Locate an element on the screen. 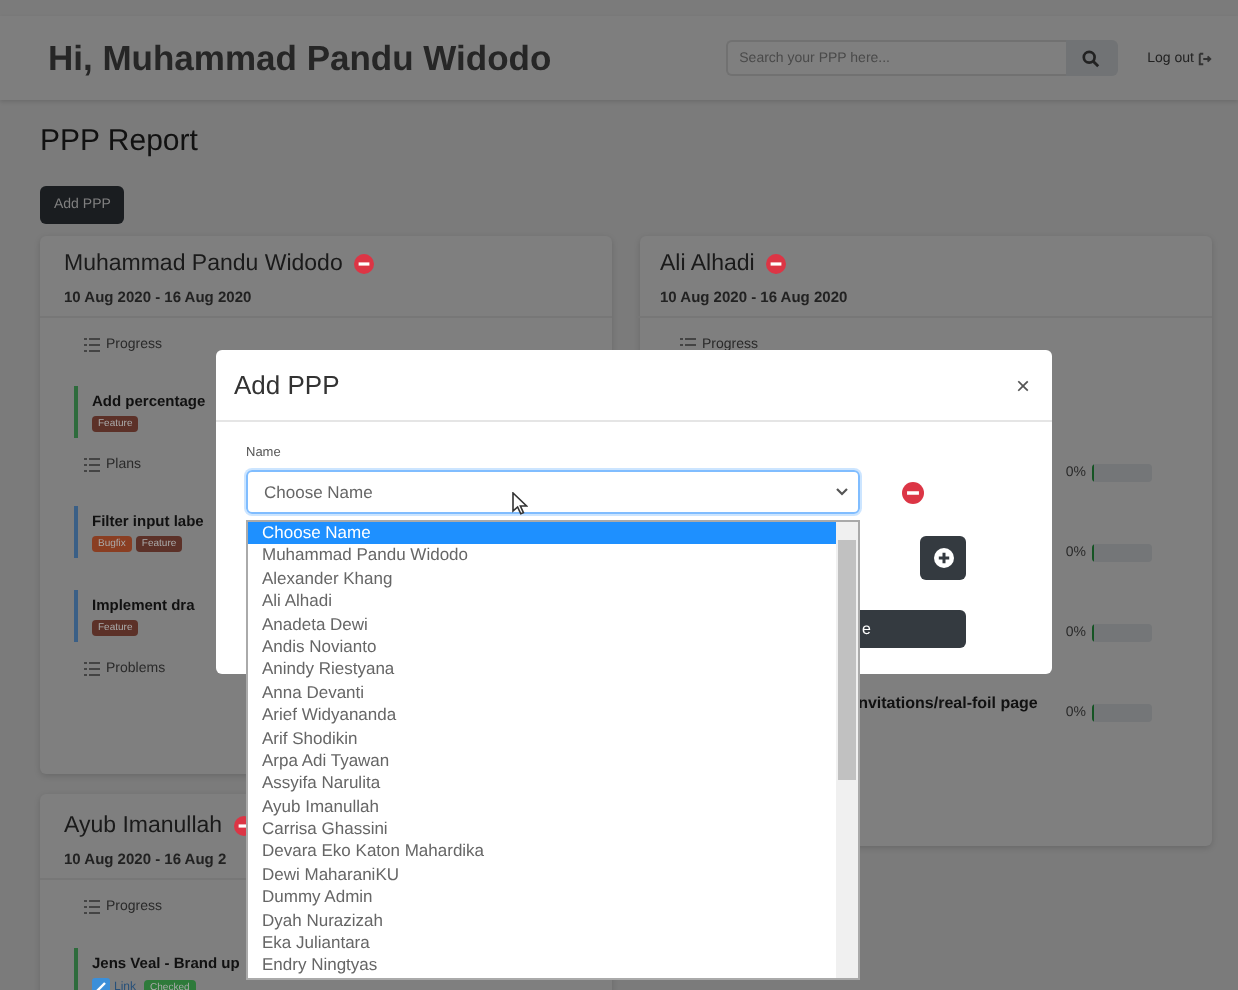  task-title: nvitations/real-foil page is located at coordinates (948, 703).